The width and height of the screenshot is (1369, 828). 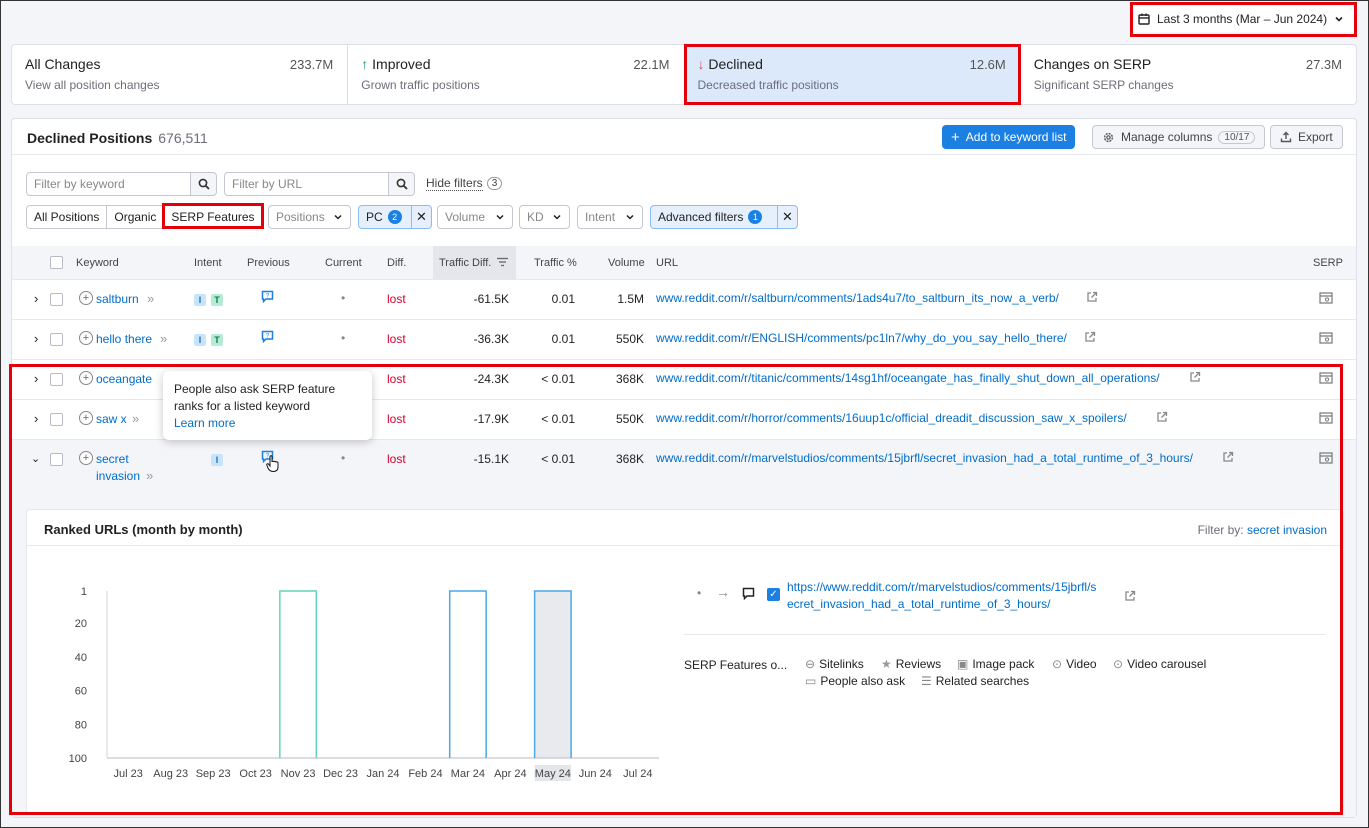 What do you see at coordinates (995, 664) in the screenshot?
I see `feature-image-pack: ▣ Image pack` at bounding box center [995, 664].